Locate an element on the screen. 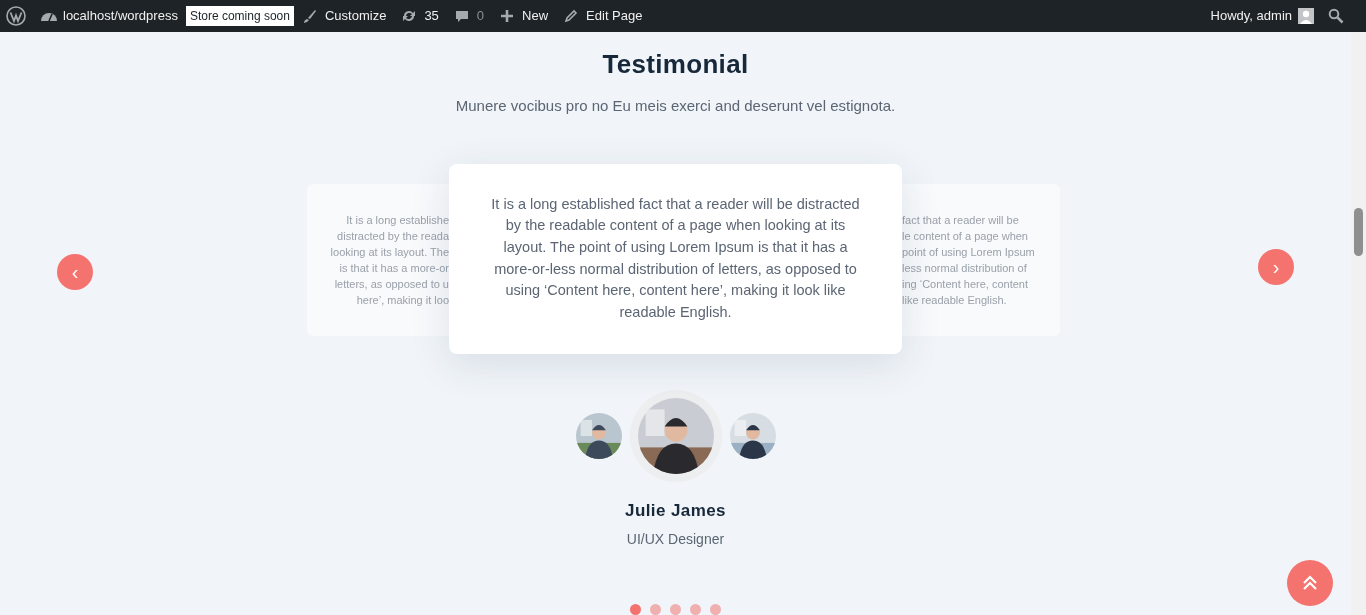 Image resolution: width=1366 pixels, height=615 pixels. toolbar-link: Customize is located at coordinates (355, 16).